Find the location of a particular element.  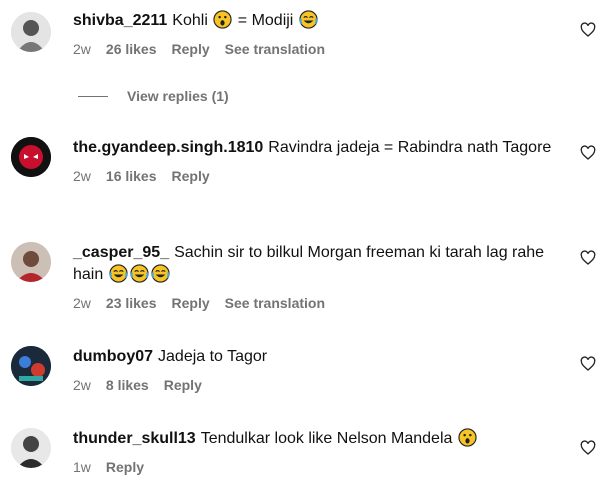

comment-meta: 2w 8 likes Reply is located at coordinates (320, 385).